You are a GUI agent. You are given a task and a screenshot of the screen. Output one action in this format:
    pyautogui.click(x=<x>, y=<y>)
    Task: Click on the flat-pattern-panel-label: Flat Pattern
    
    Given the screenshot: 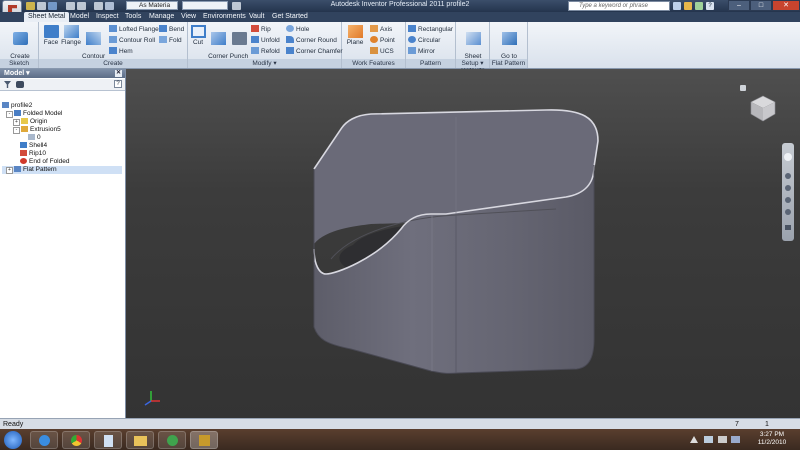 What is the action you would take?
    pyautogui.click(x=508, y=63)
    